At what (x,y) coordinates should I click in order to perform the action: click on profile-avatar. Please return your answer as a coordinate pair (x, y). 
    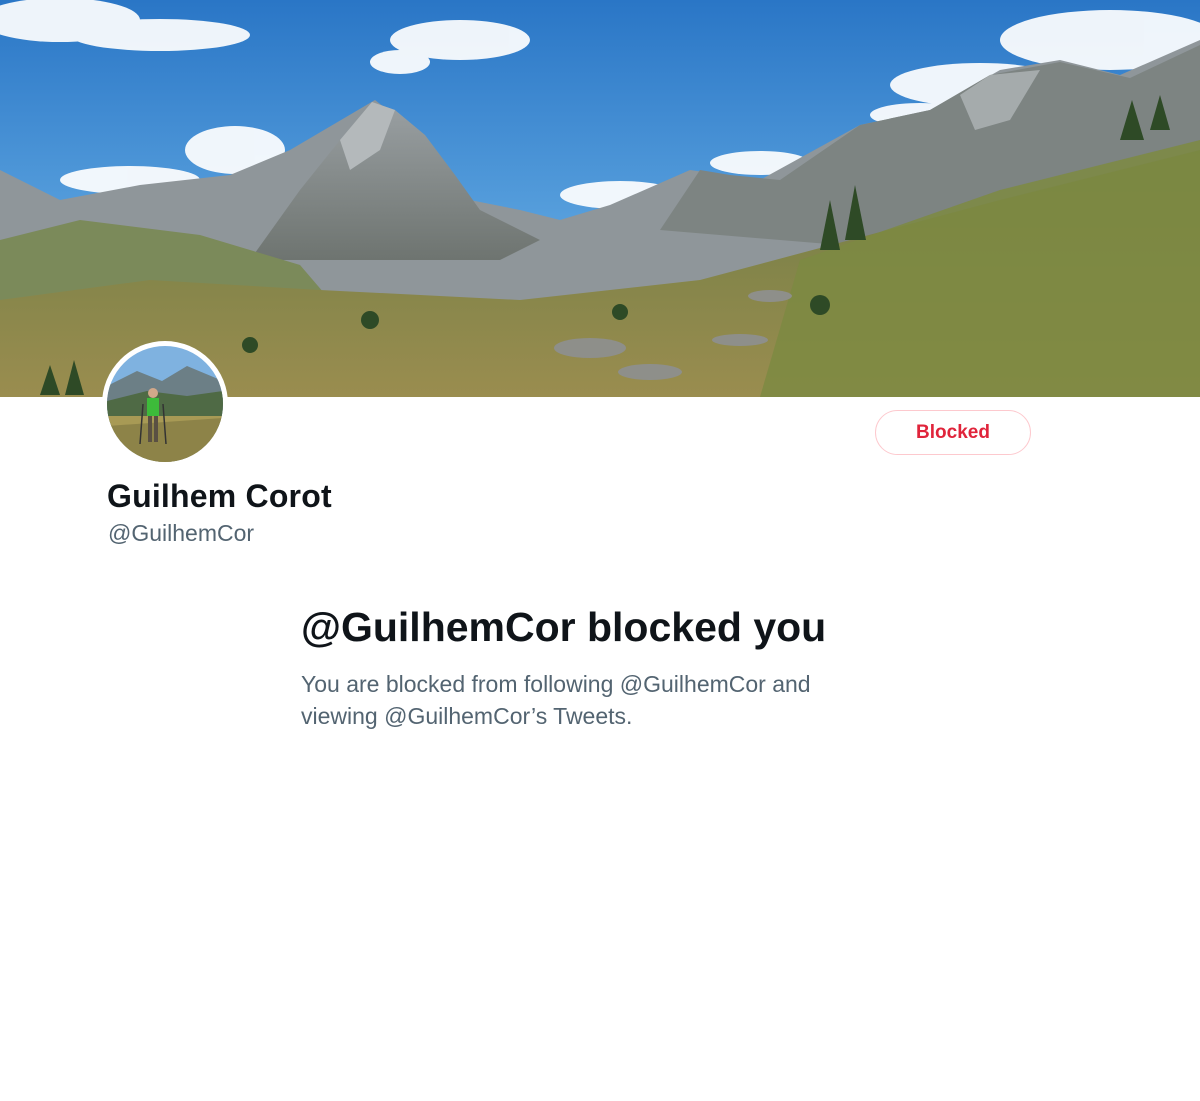
    Looking at the image, I should click on (165, 404).